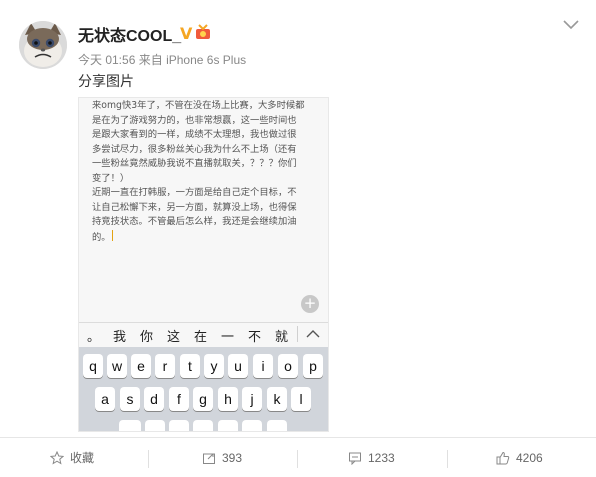 The image size is (596, 477). Describe the element at coordinates (186, 33) in the screenshot. I see `verified-badge-icon: V` at that location.